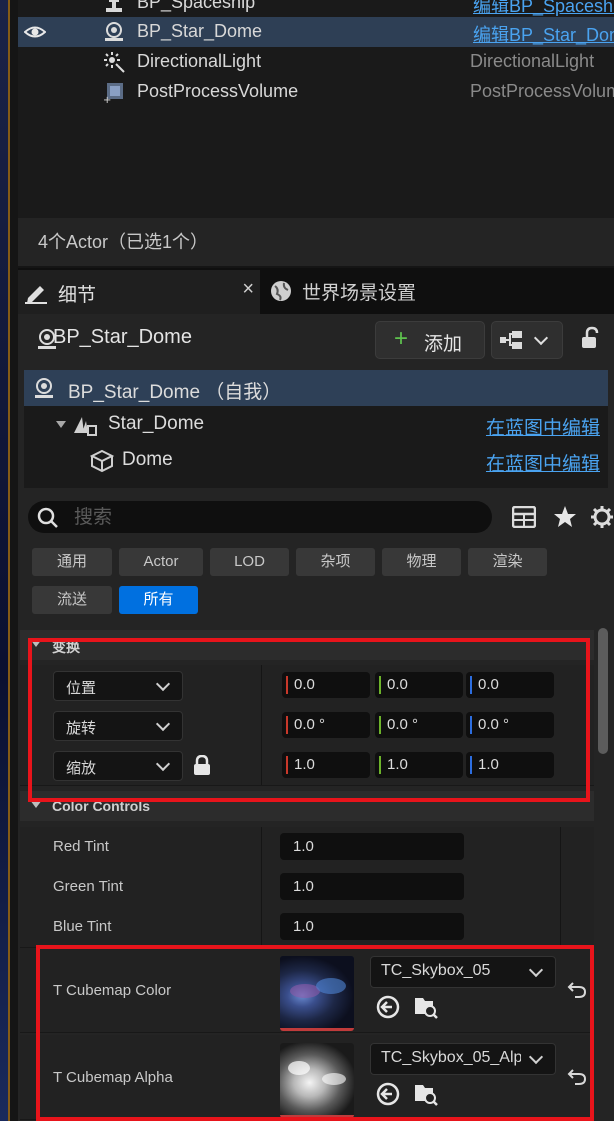 This screenshot has height=1121, width=614. What do you see at coordinates (161, 562) in the screenshot?
I see `filter-actor: Actor` at bounding box center [161, 562].